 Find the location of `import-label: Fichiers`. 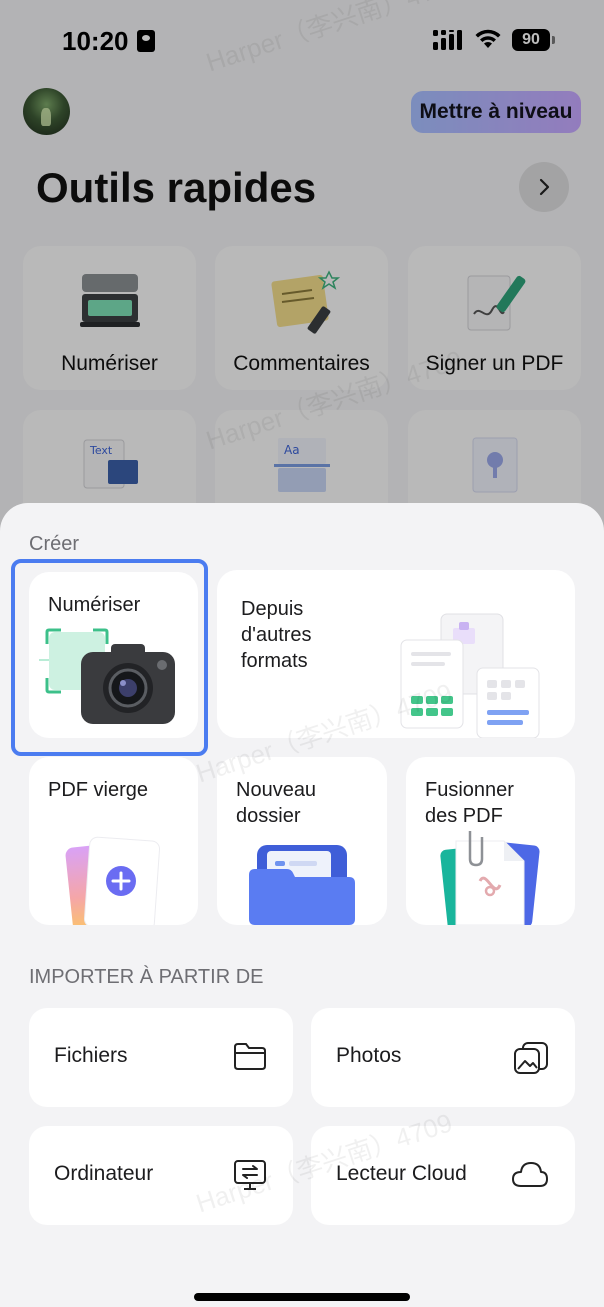

import-label: Fichiers is located at coordinates (91, 1055).